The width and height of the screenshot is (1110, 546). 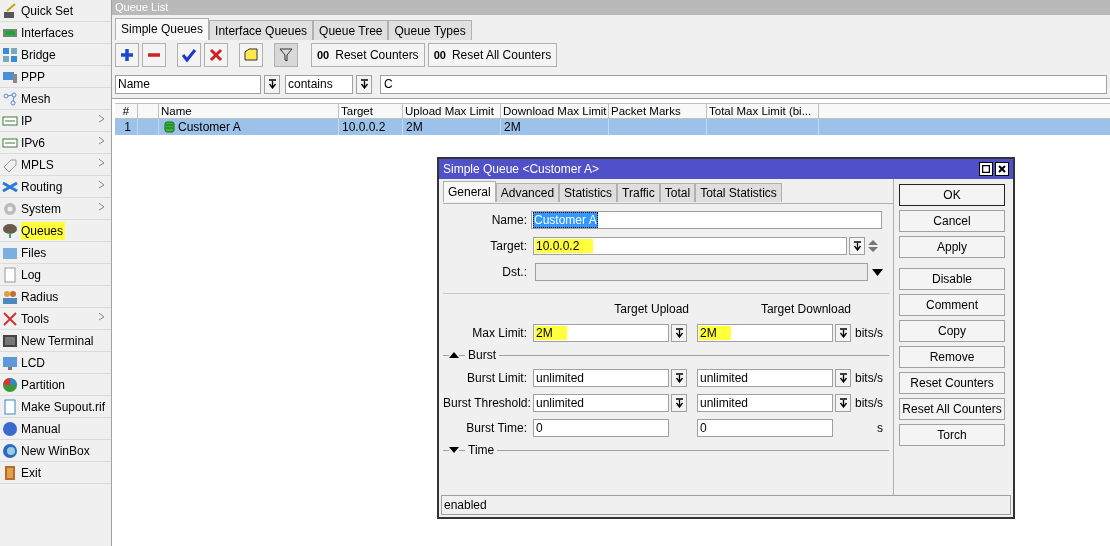 What do you see at coordinates (371, 111) in the screenshot?
I see `column-header: Target` at bounding box center [371, 111].